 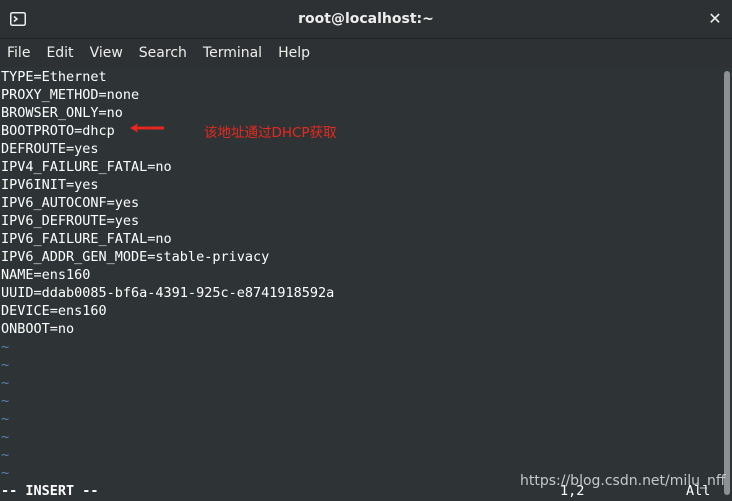 I want to click on menu-view: View, so click(x=106, y=53).